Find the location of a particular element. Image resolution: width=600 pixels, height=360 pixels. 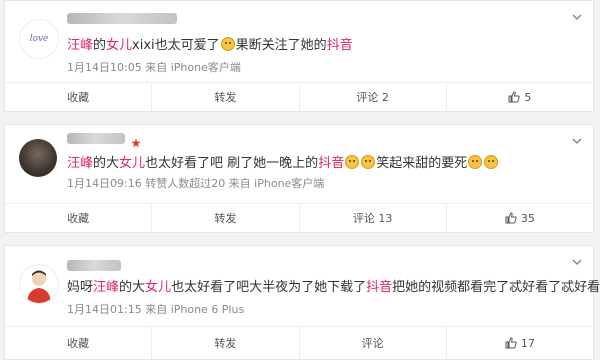

like-button: 5 is located at coordinates (520, 97).